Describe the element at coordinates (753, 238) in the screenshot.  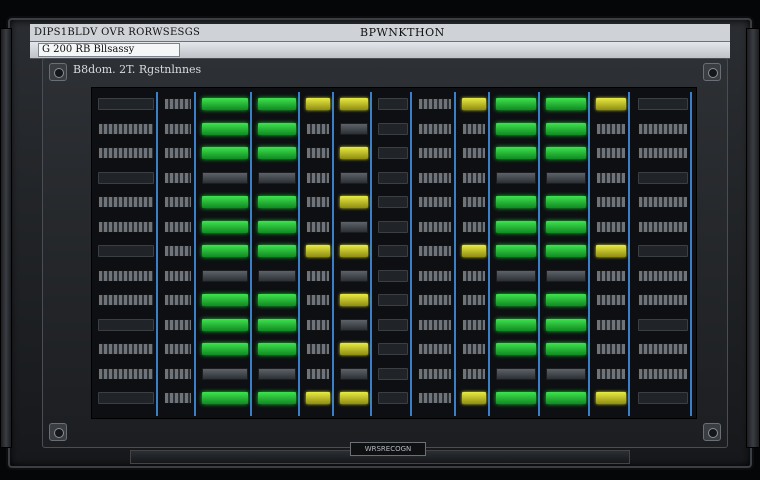
I see `right-rail` at that location.